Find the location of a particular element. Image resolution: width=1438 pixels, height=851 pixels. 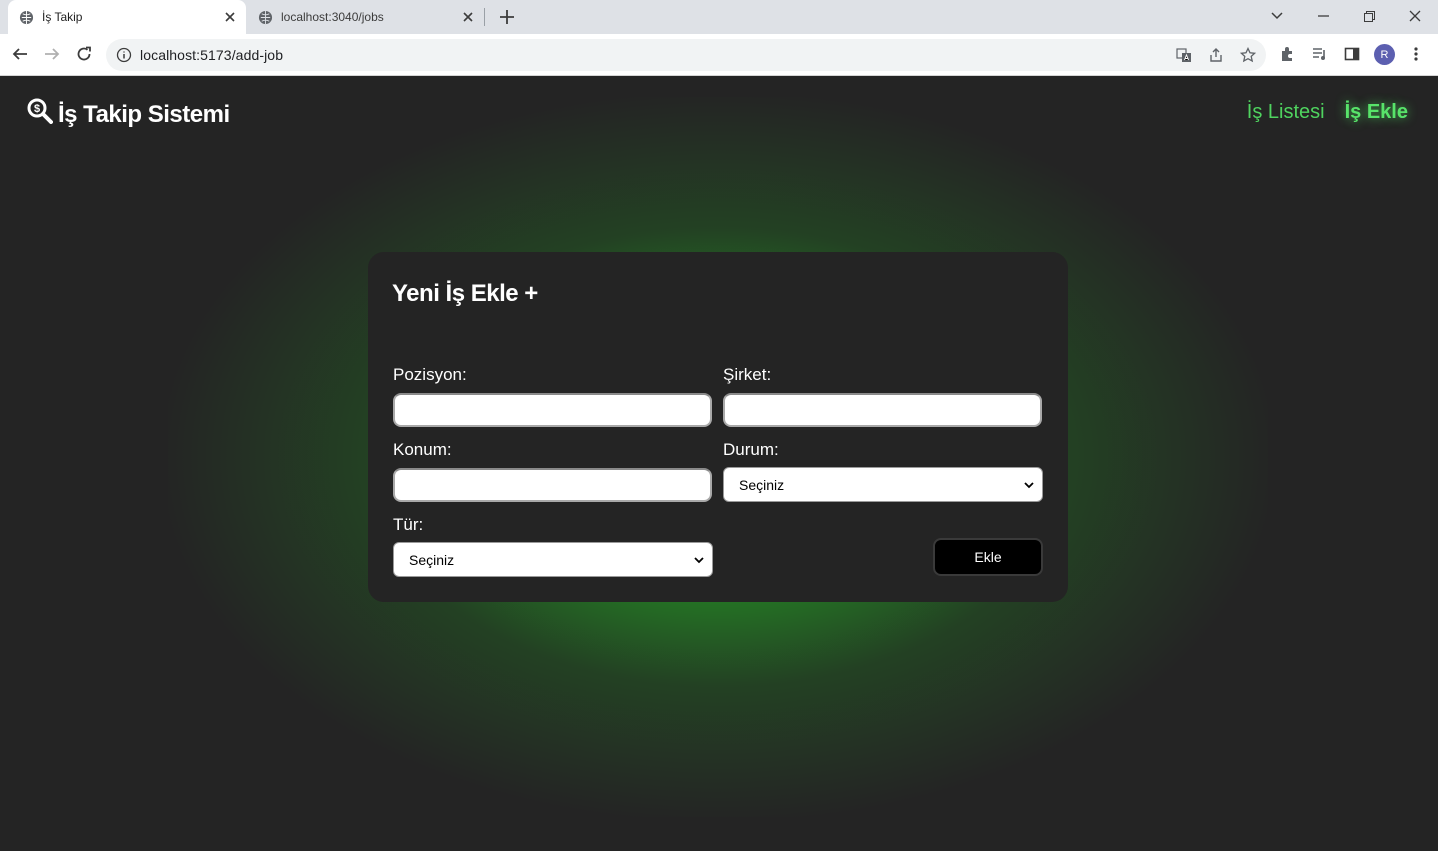

bookmark-star-icon is located at coordinates (1248, 55).